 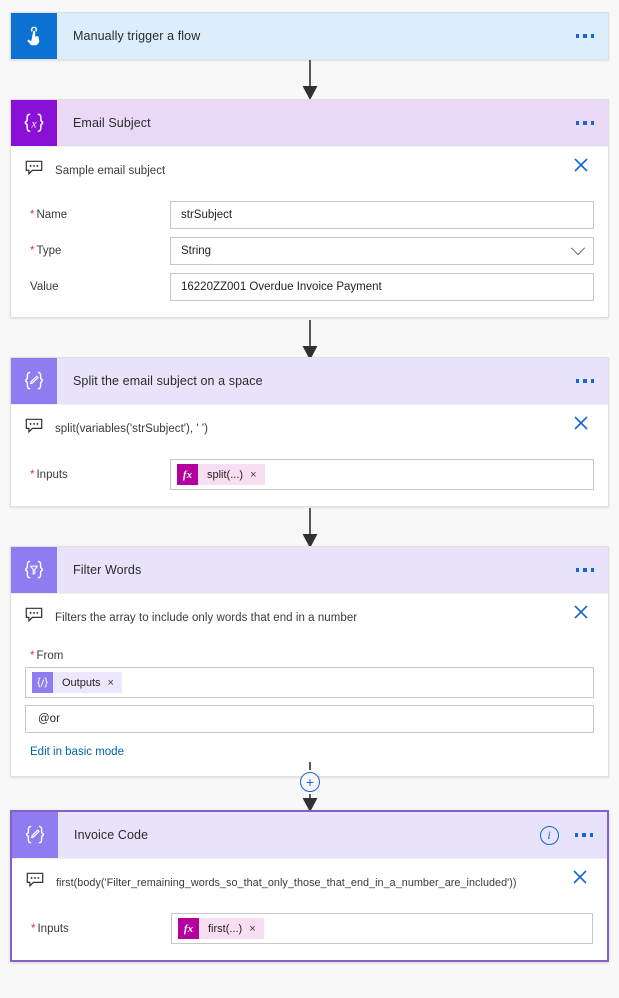 I want to click on node-title-invoice-code: Invoice Code, so click(x=111, y=835).